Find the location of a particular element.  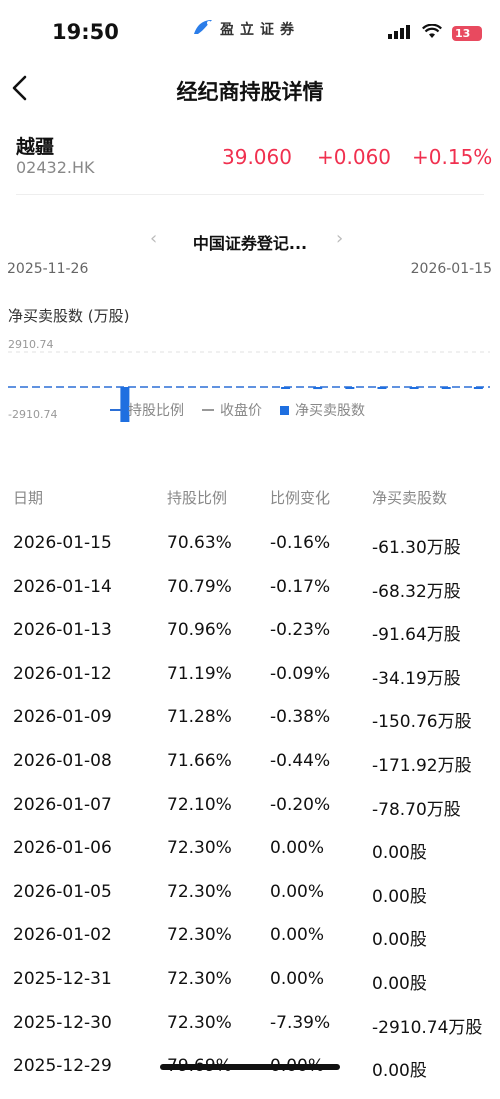

cell-date: 2026-01-08 is located at coordinates (62, 761).